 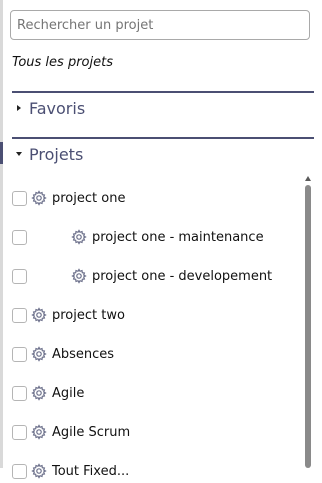 What do you see at coordinates (19, 154) in the screenshot?
I see `caret-down-icon` at bounding box center [19, 154].